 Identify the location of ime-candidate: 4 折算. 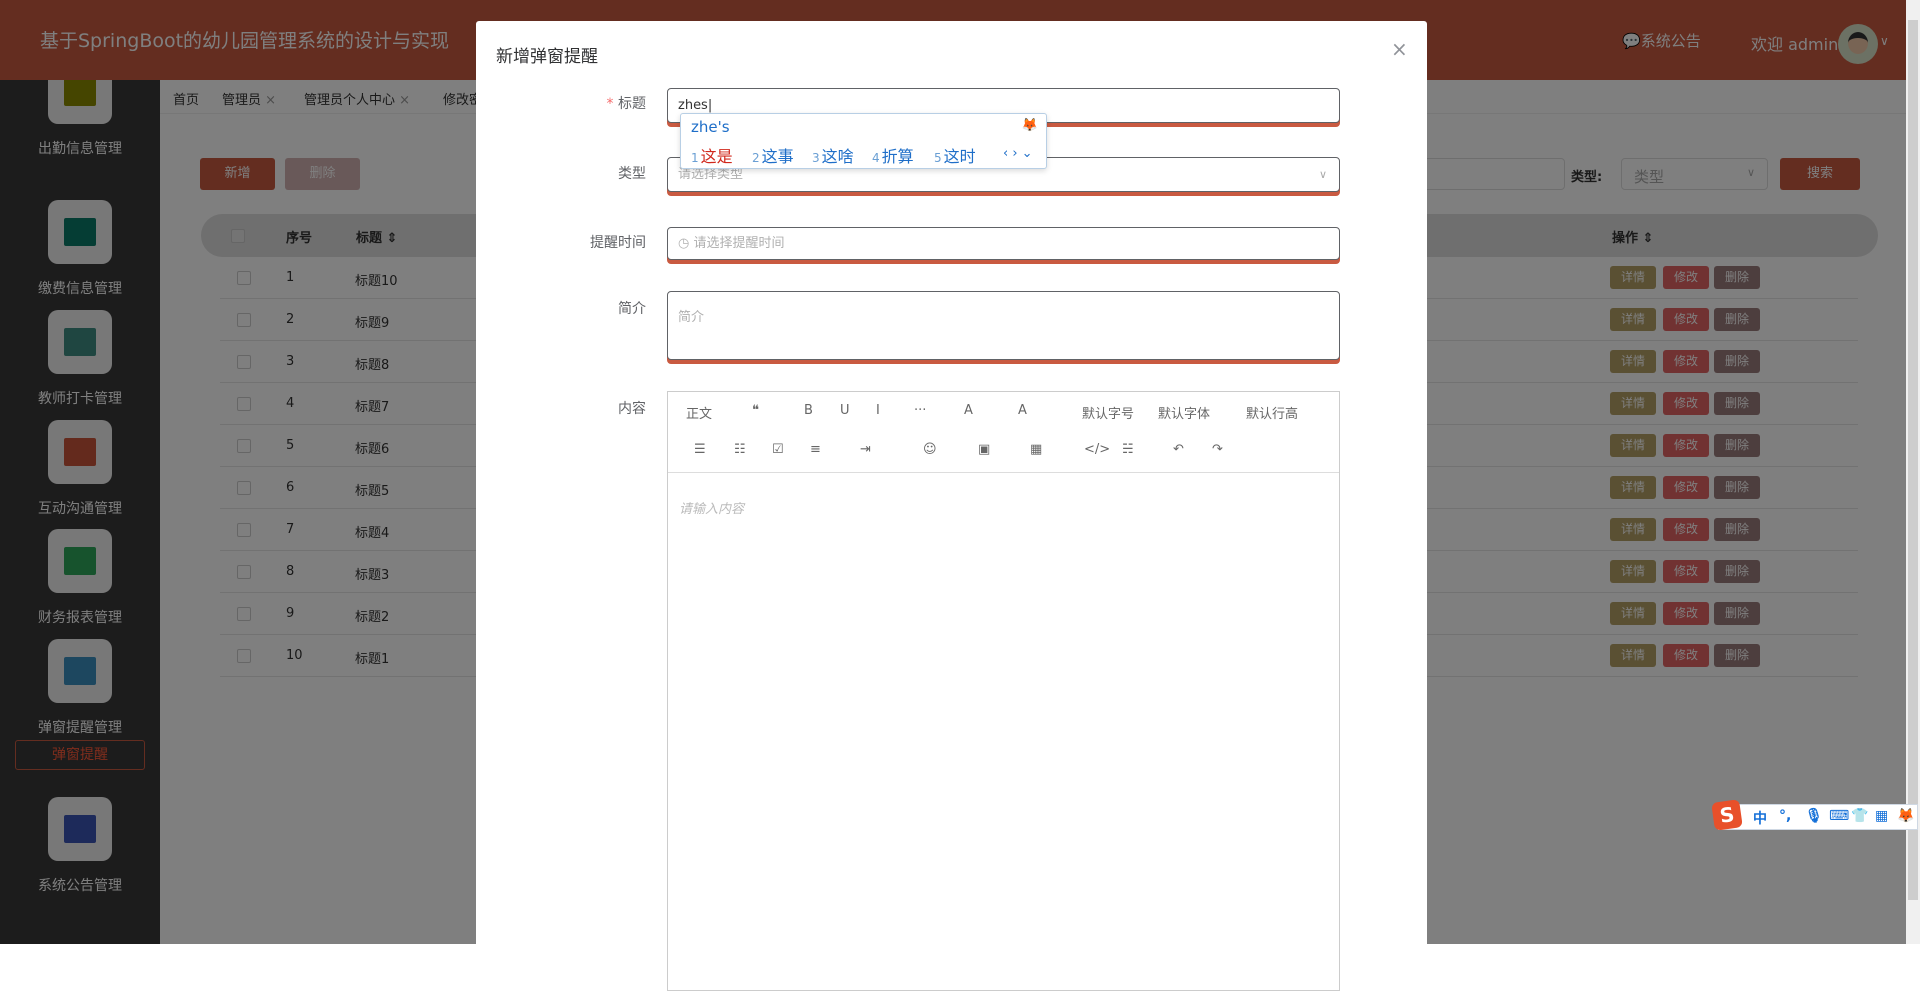
(893, 155).